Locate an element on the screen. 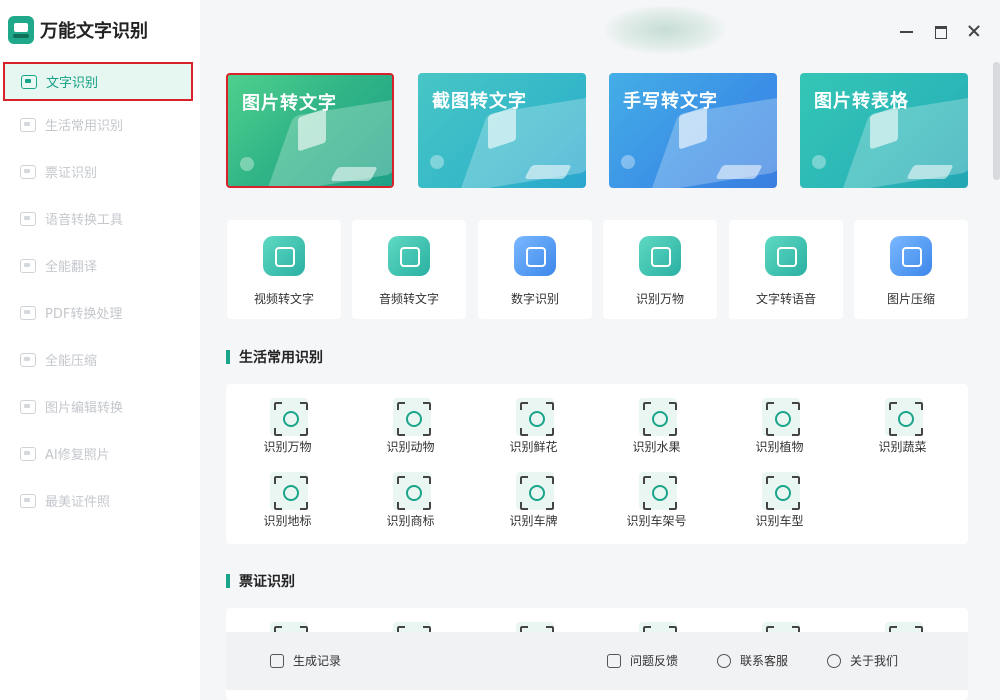  grid-item-label: 识别动物 is located at coordinates (410, 447).